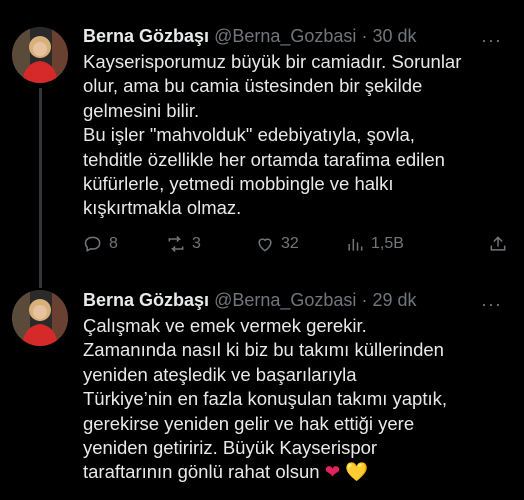  I want to click on share-button, so click(498, 244).